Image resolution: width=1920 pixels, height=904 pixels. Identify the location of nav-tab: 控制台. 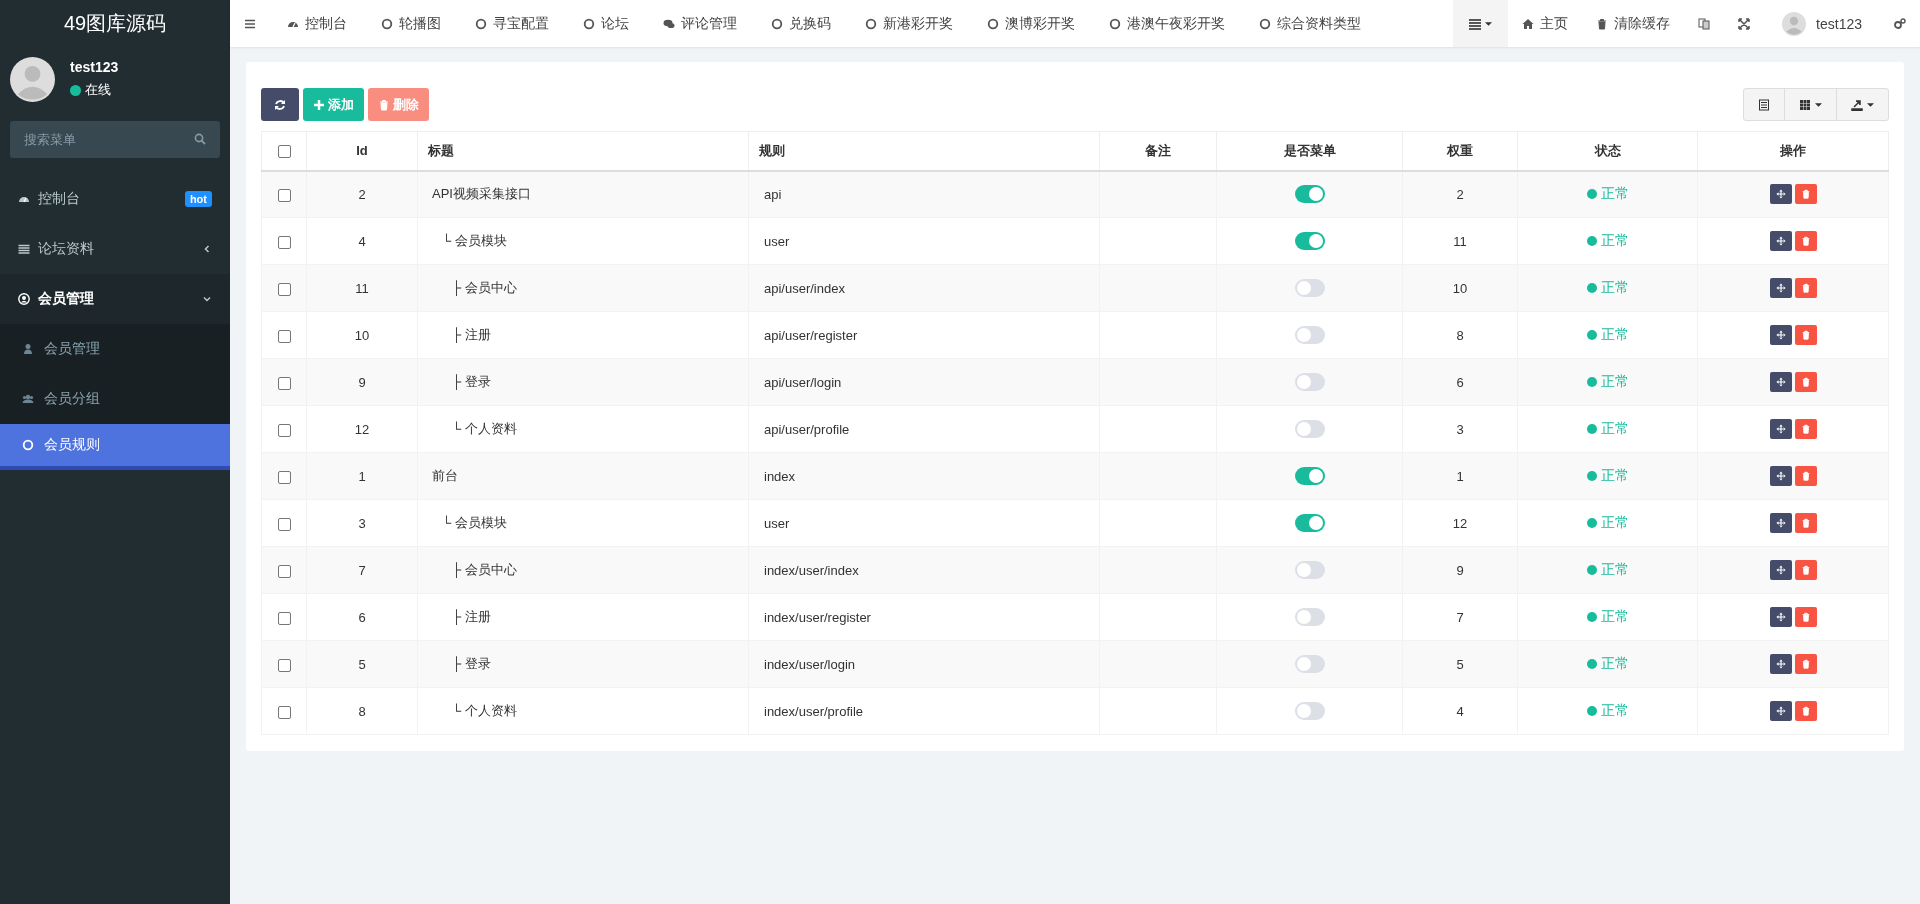
(317, 23).